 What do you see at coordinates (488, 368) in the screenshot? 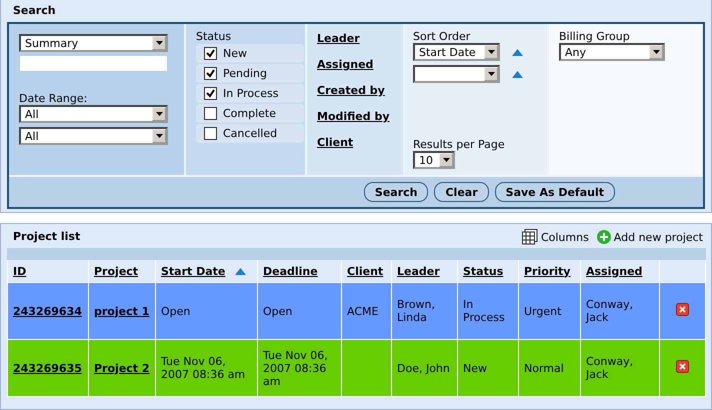
I see `table-cell: New` at bounding box center [488, 368].